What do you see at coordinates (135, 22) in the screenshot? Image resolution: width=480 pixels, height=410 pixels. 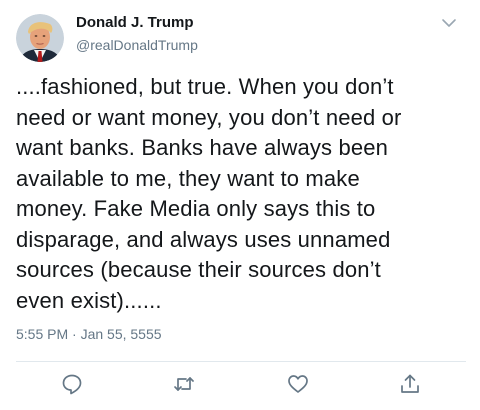 I see `author-name: Donald J. Trump` at bounding box center [135, 22].